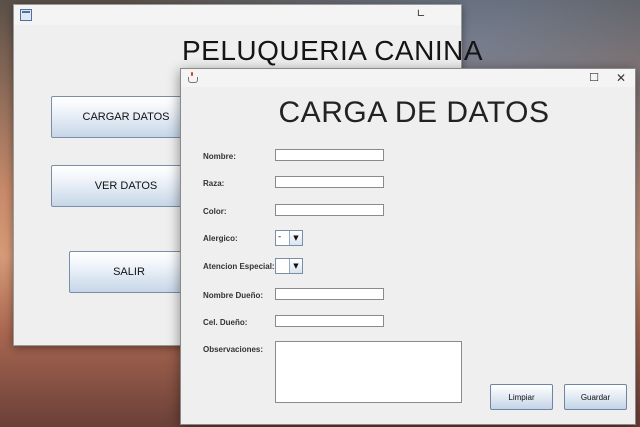  What do you see at coordinates (368, 372) in the screenshot?
I see `observaciones-textarea` at bounding box center [368, 372].